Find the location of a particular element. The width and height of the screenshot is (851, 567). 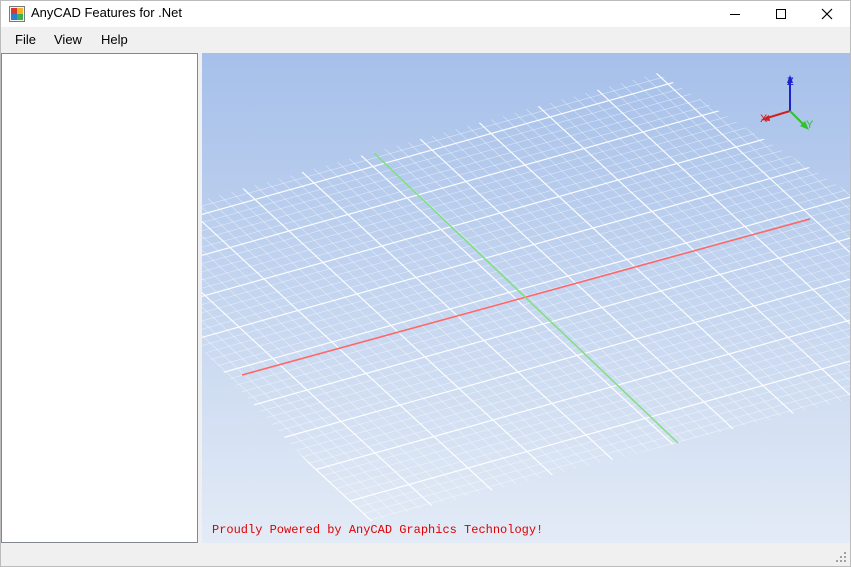

menu-view: View is located at coordinates (68, 39).